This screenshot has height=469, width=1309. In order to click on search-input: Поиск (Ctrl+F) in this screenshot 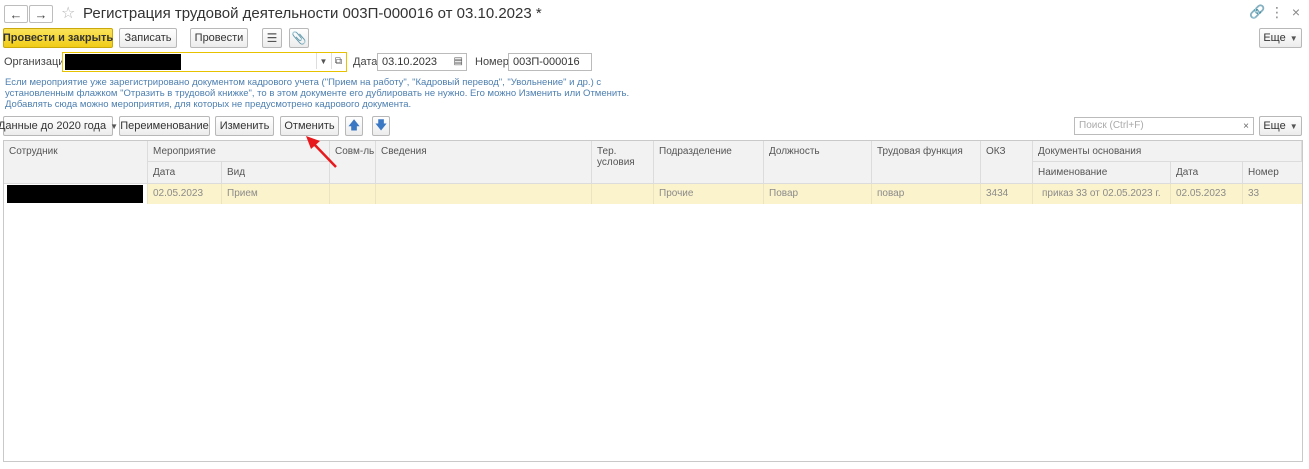, I will do `click(1164, 126)`.